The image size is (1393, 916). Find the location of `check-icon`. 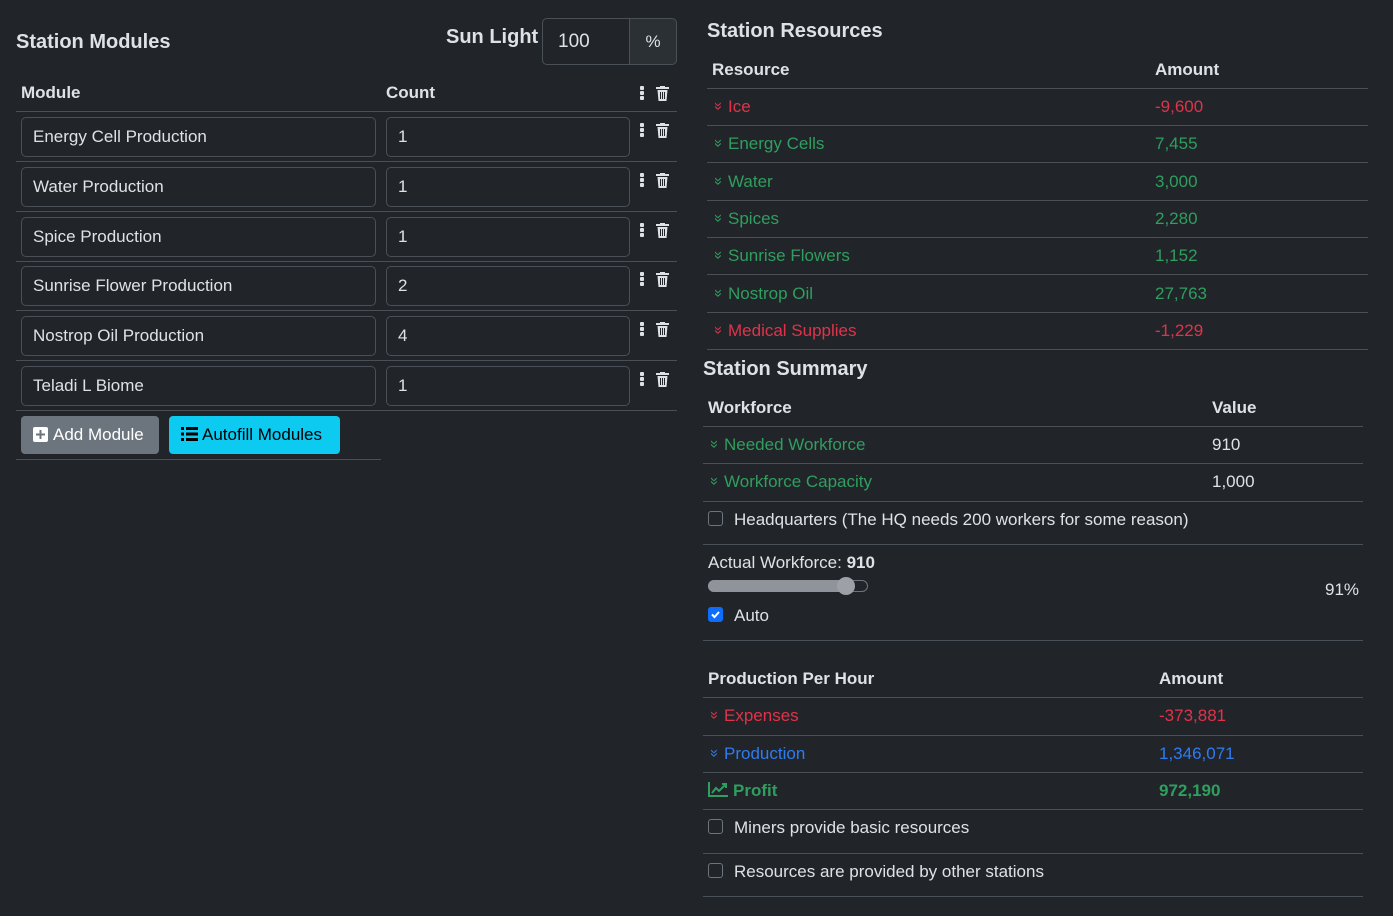

check-icon is located at coordinates (715, 615).